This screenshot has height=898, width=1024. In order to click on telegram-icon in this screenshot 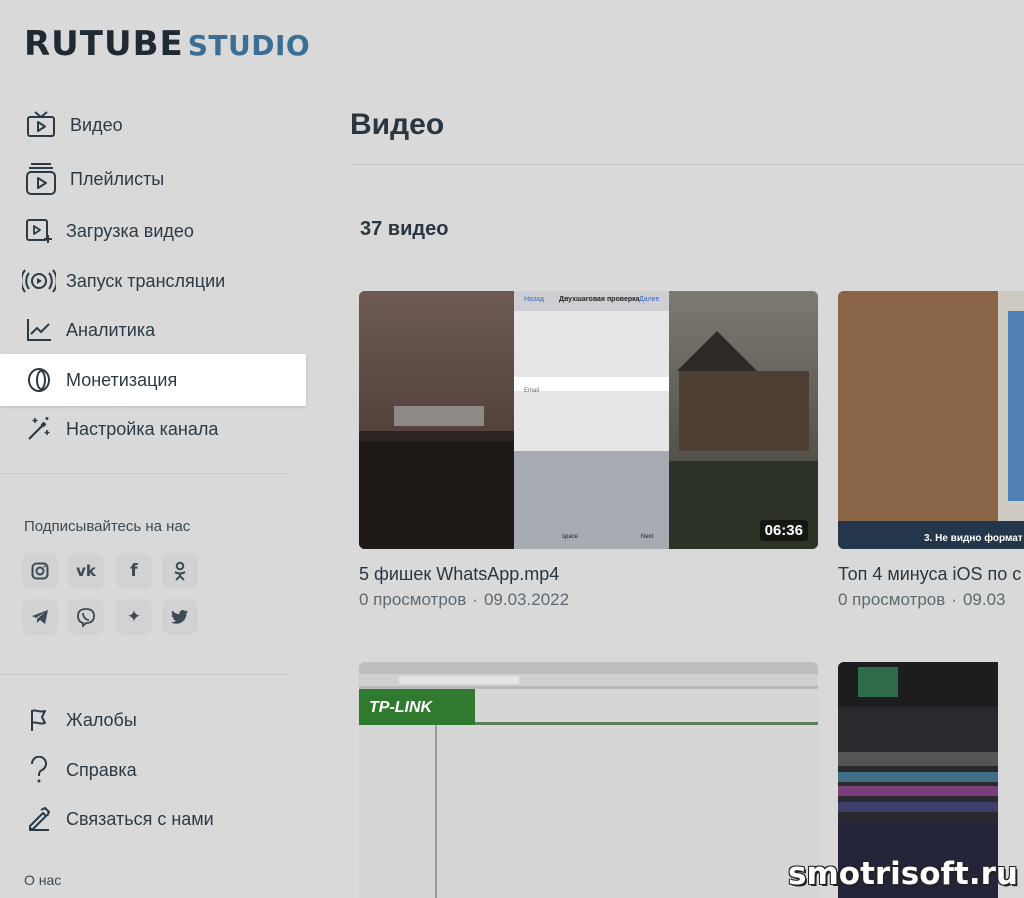, I will do `click(40, 617)`.